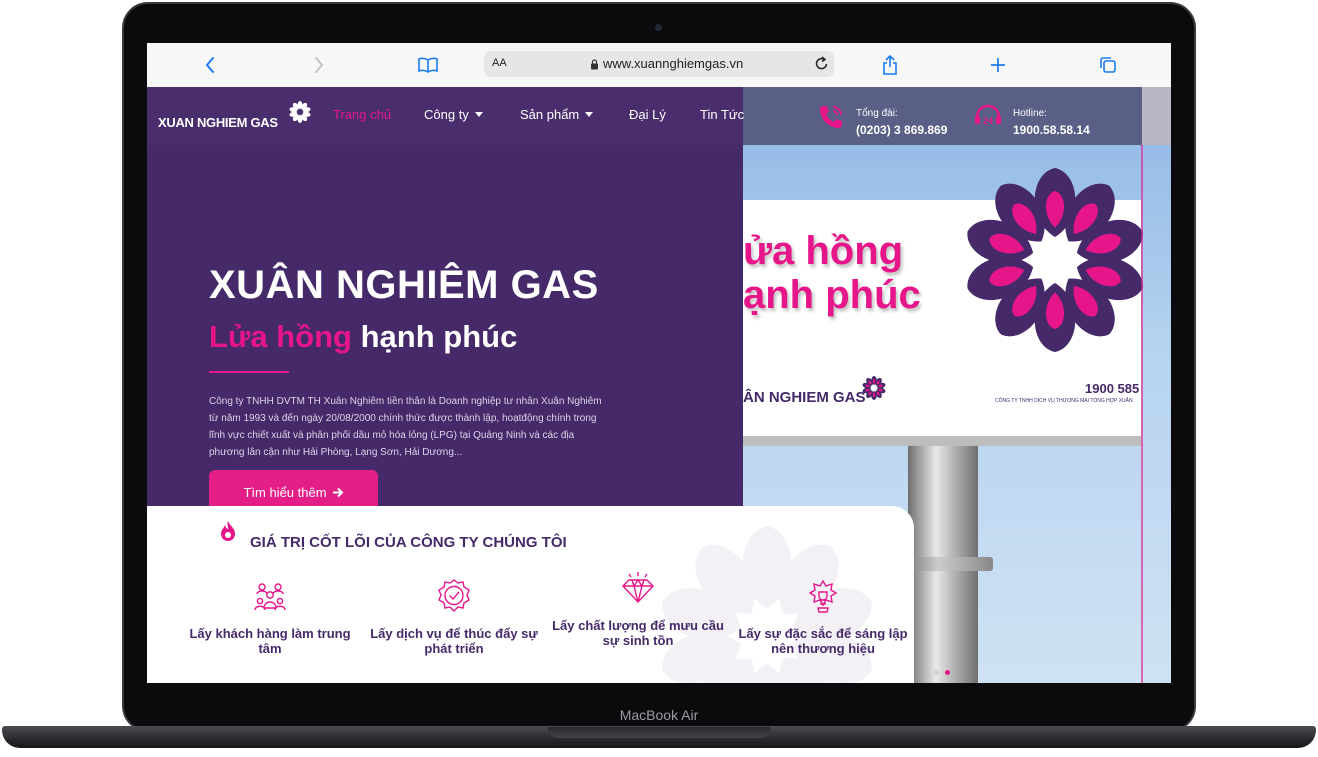 This screenshot has width=1318, height=757. Describe the element at coordinates (1156, 116) in the screenshot. I see `nav-edge` at that location.